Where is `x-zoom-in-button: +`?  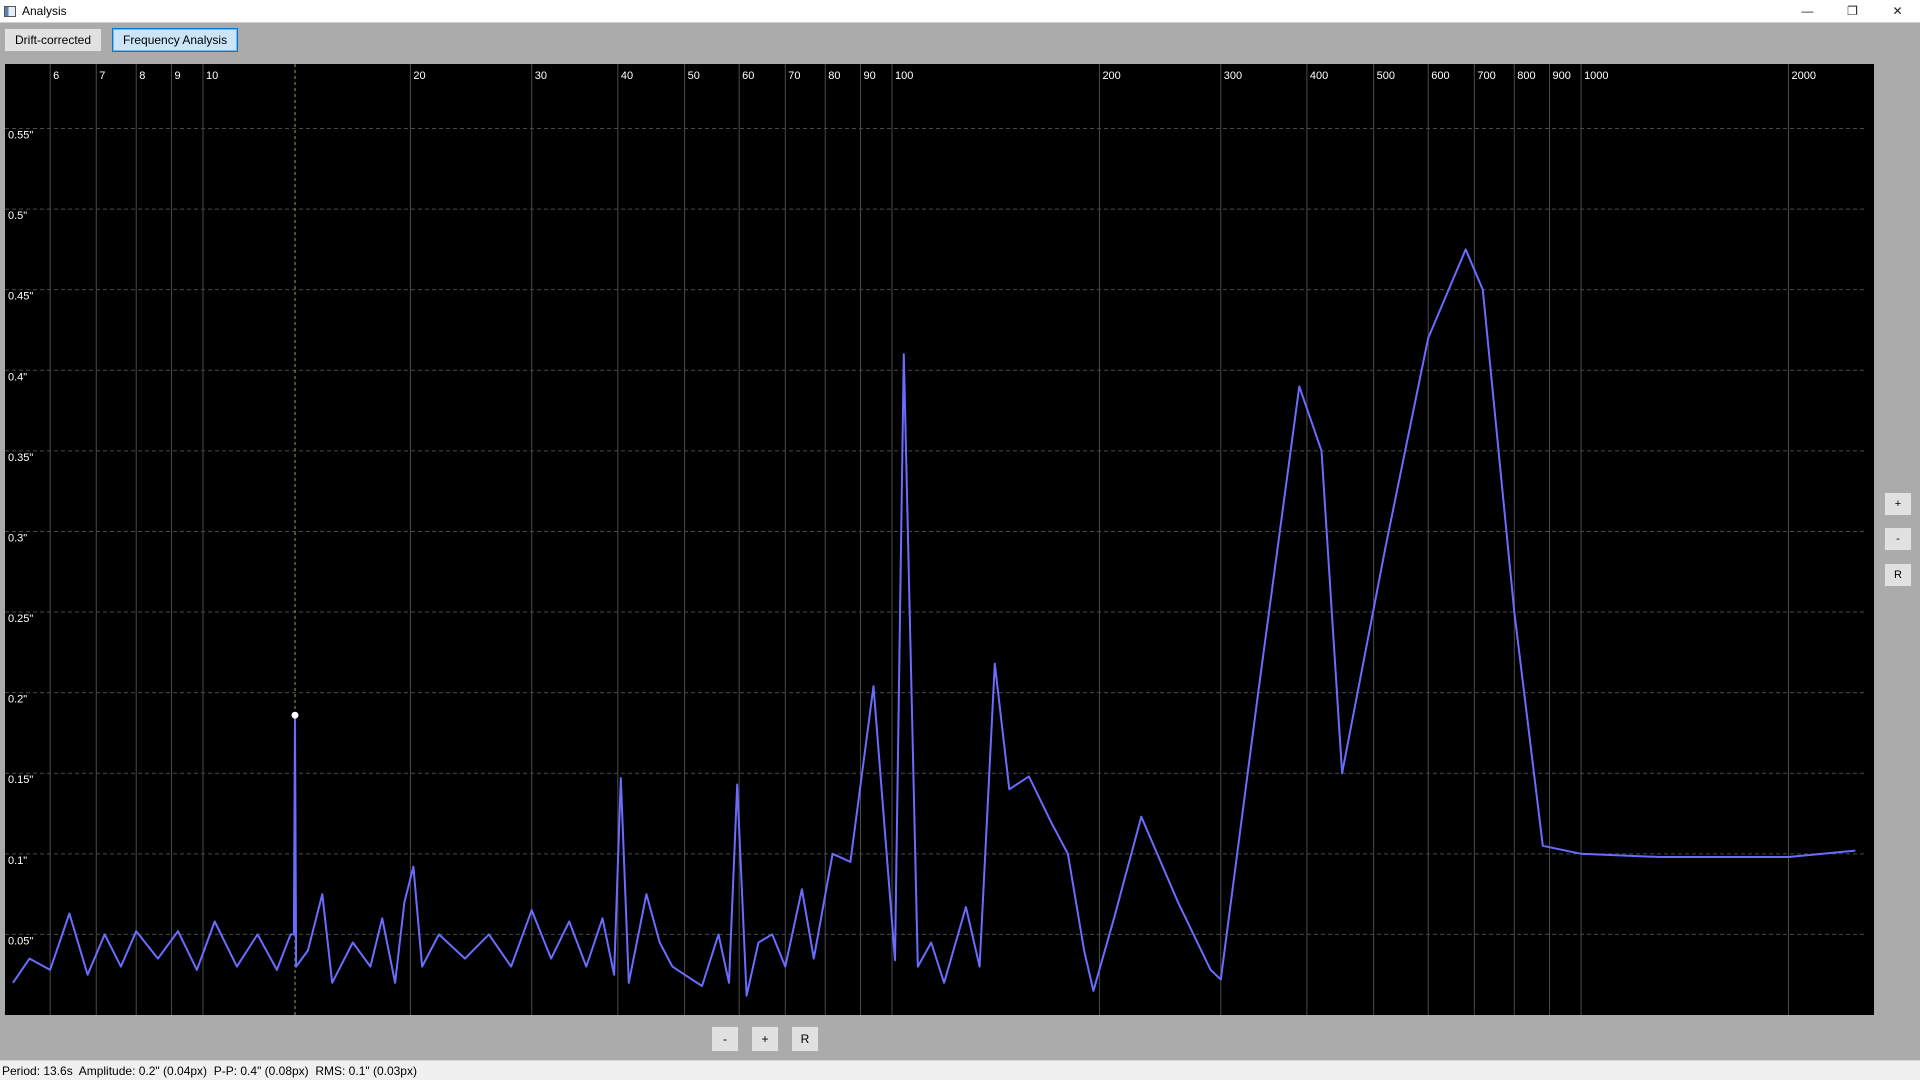
x-zoom-in-button: + is located at coordinates (765, 1039).